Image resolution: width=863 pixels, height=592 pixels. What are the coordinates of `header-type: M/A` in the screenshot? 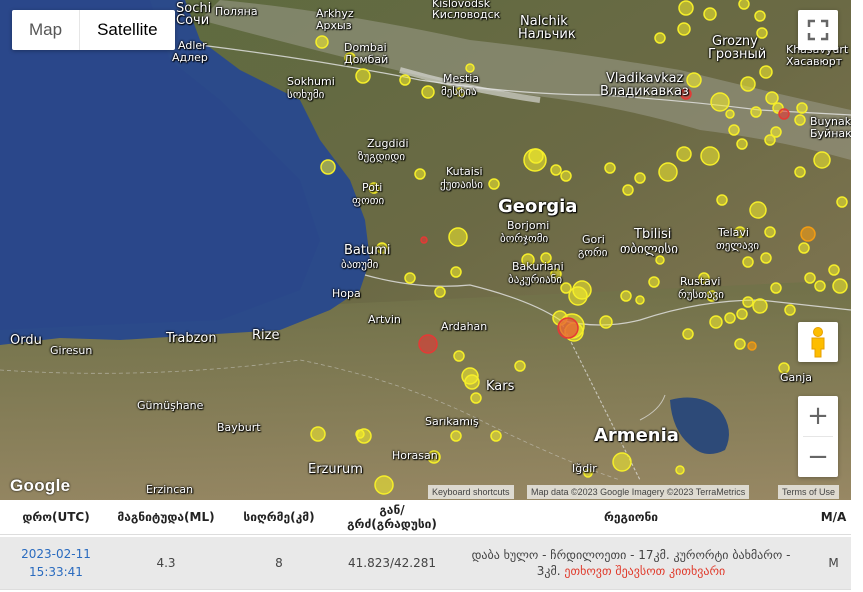 It's located at (833, 517).